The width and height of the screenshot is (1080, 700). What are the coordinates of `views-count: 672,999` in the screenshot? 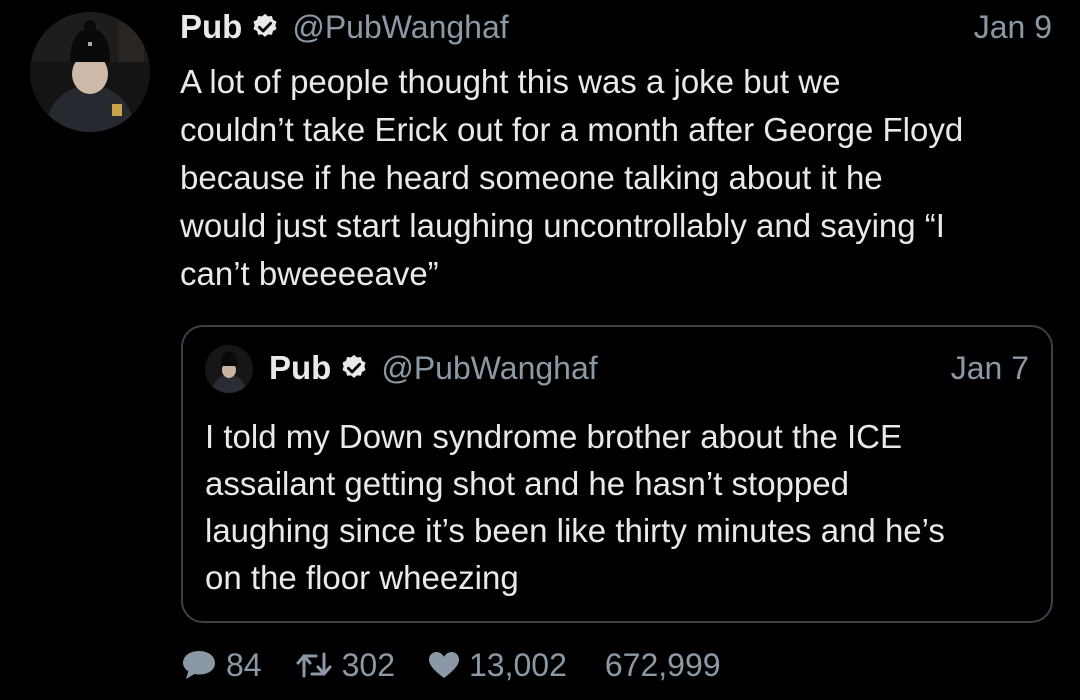 It's located at (662, 664).